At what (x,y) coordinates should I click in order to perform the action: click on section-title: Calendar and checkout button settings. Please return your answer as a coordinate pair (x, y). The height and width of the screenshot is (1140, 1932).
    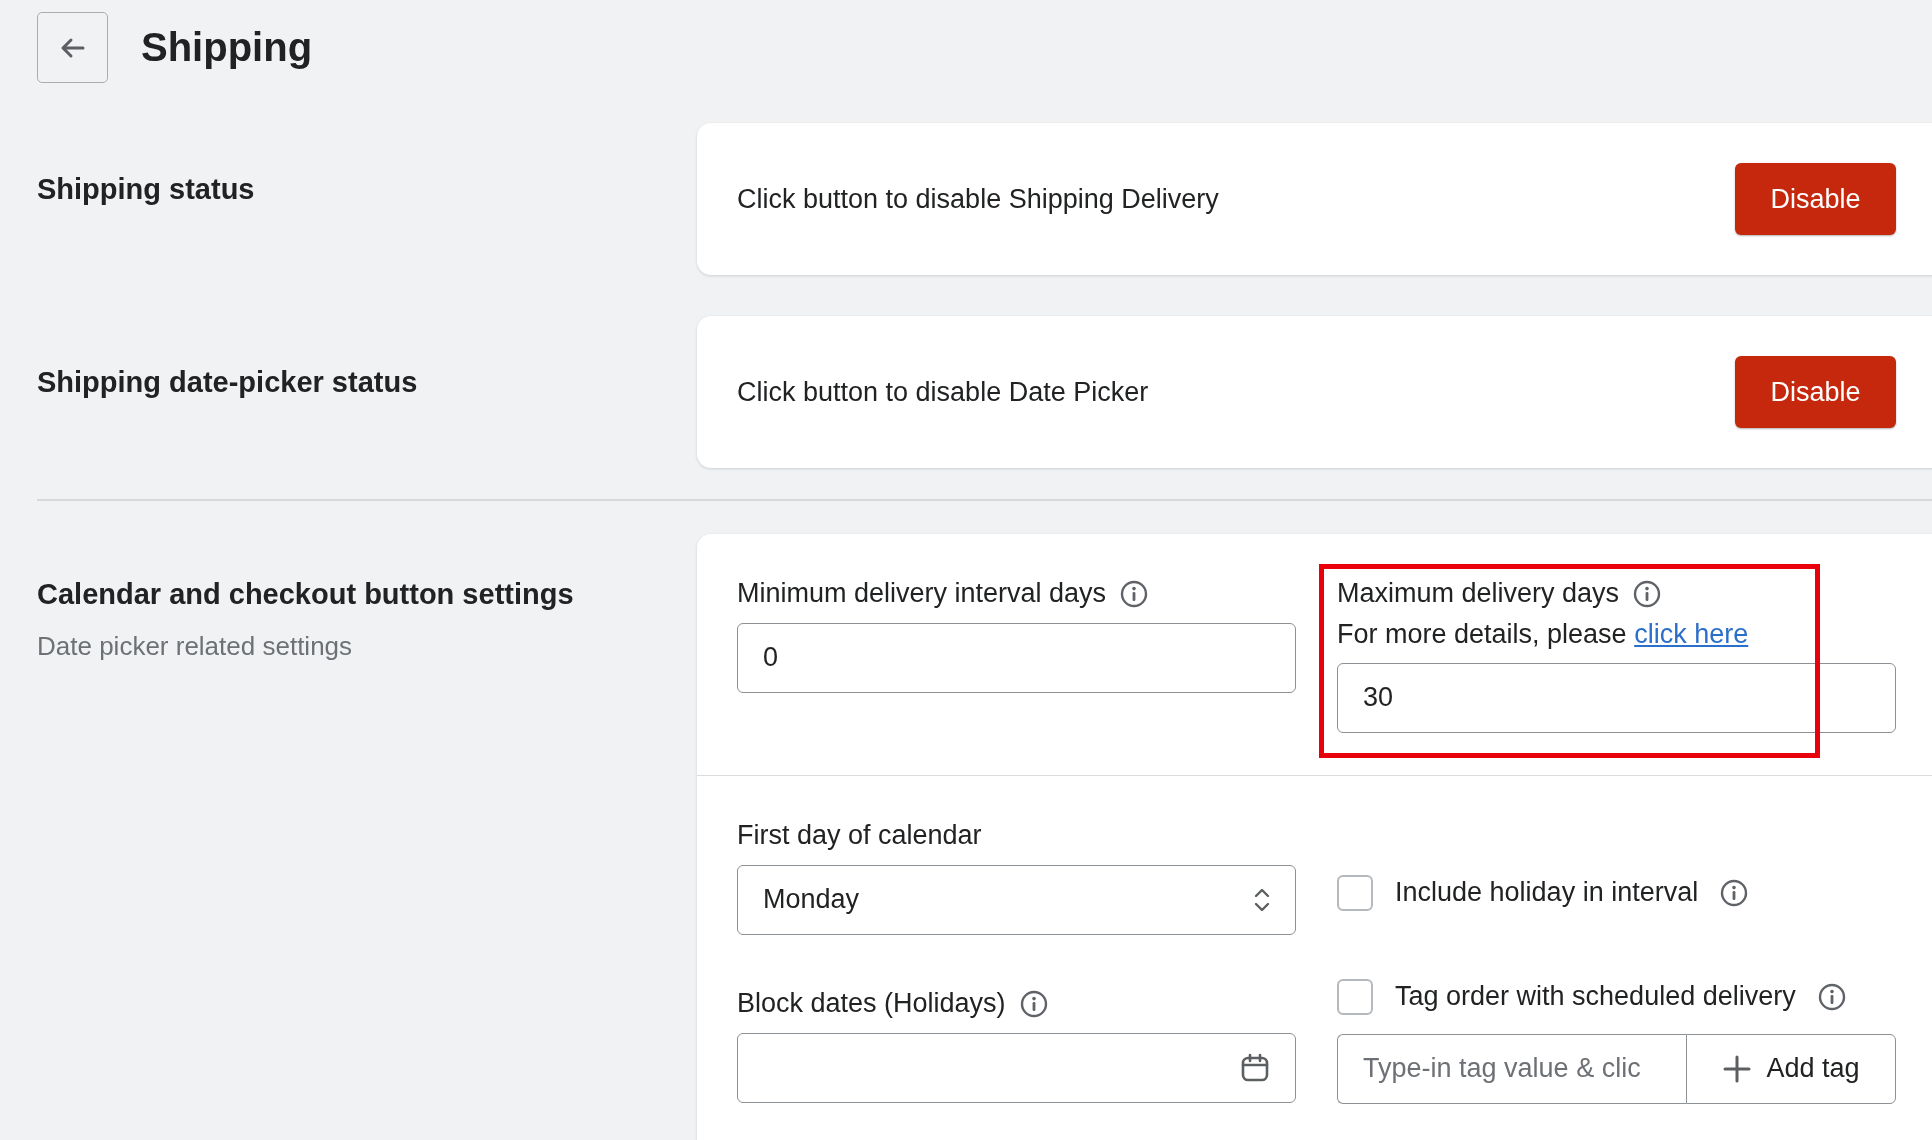
    Looking at the image, I should click on (306, 594).